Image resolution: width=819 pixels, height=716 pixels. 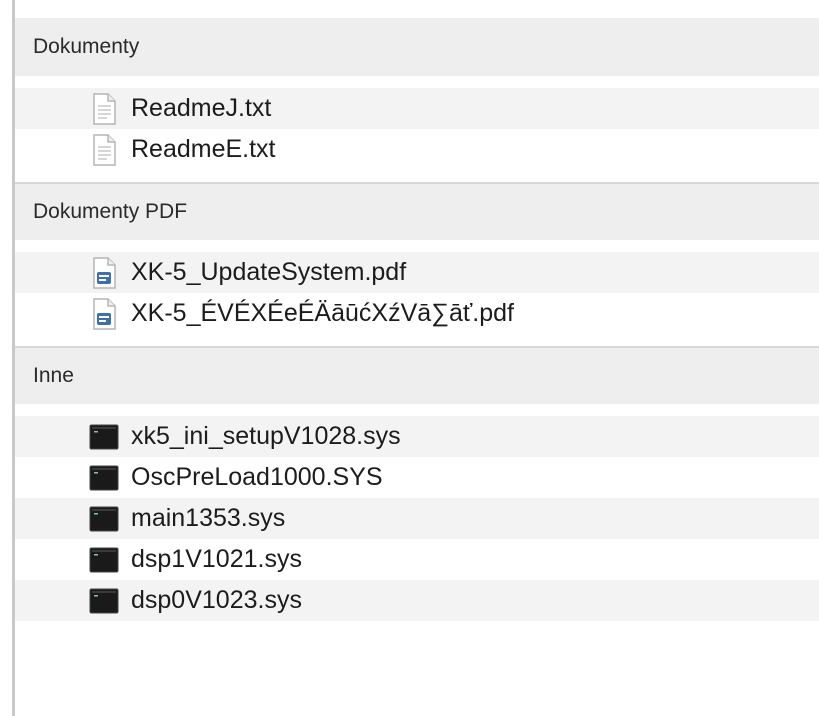 I want to click on group-header-dokumenty-pdf: Dokumenty PDF, so click(x=417, y=211).